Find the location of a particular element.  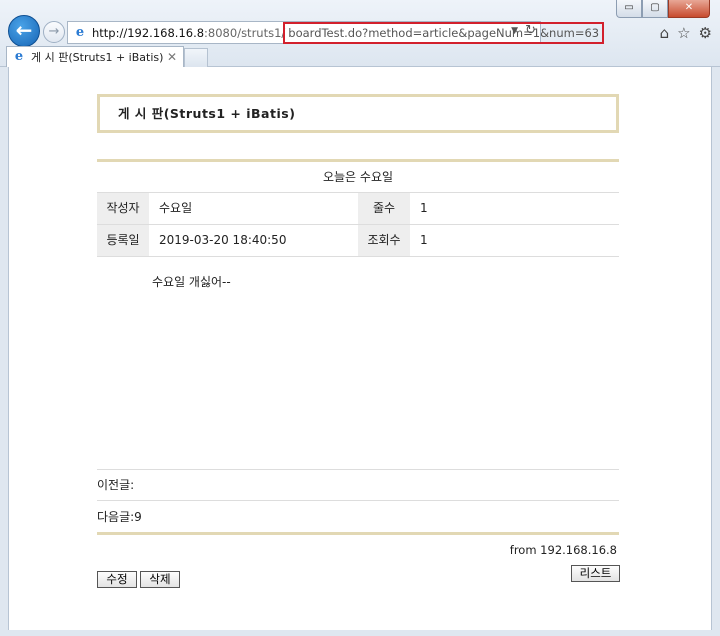

writer-label: 작성자 is located at coordinates (123, 208).